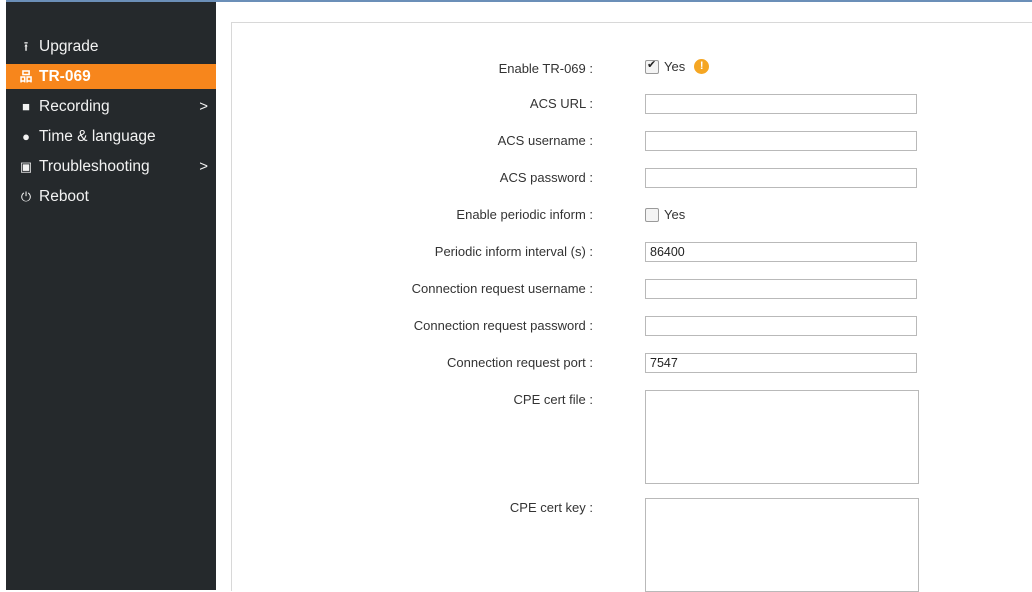 This screenshot has height=592, width=1032. I want to click on acs-url-label: ACS URL :, so click(561, 103).